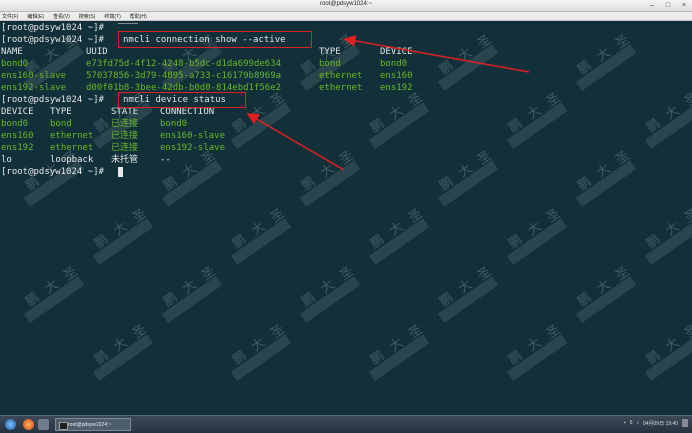 The image size is (692, 433). Describe the element at coordinates (10, 16) in the screenshot. I see `menu-file: 文件(F)` at that location.